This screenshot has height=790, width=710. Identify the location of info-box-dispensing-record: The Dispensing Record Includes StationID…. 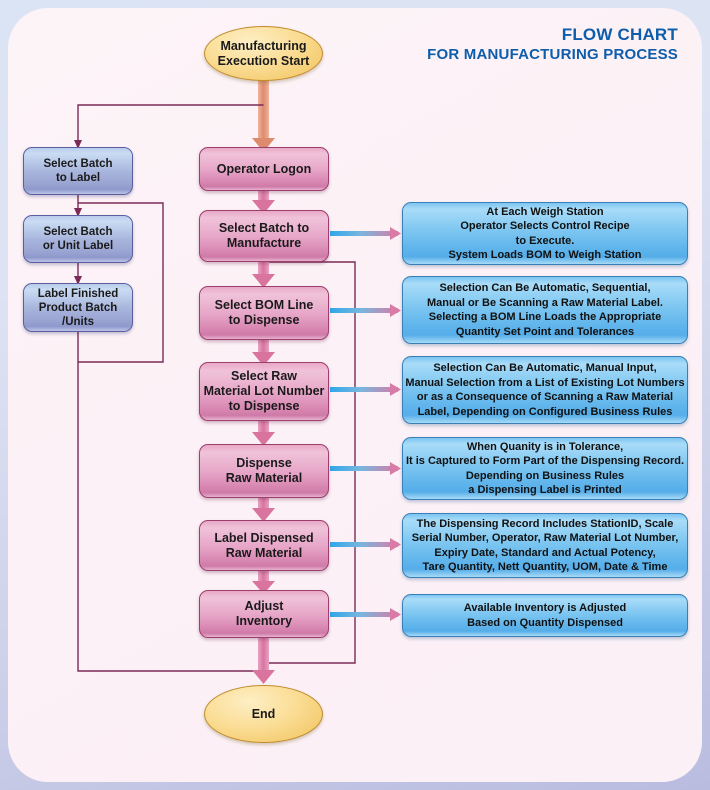
(545, 545).